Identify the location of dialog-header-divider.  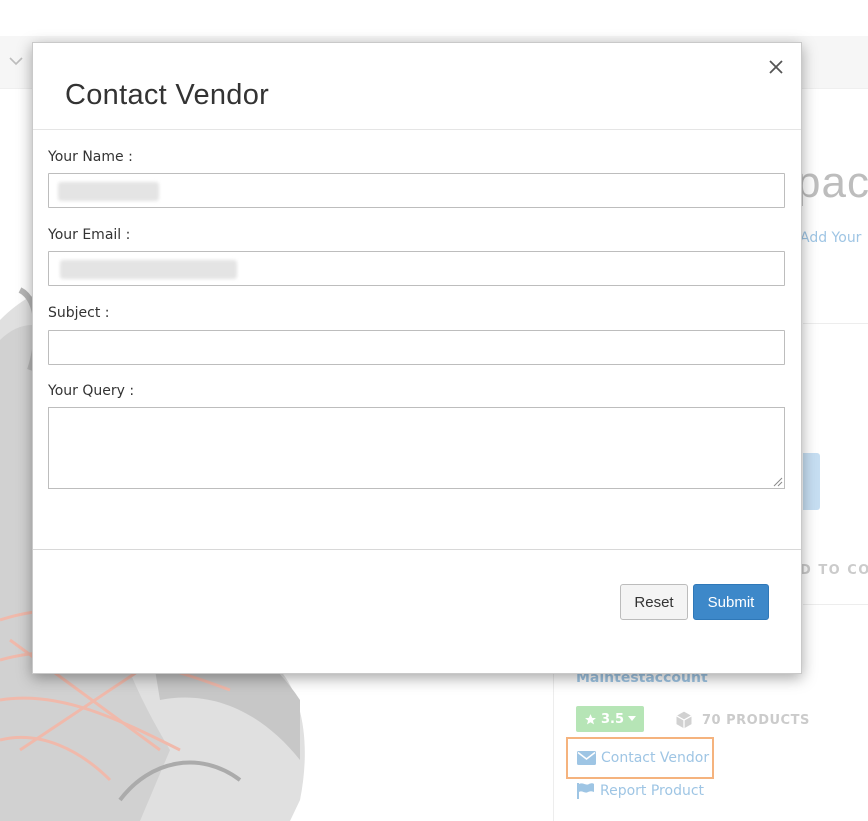
(417, 129).